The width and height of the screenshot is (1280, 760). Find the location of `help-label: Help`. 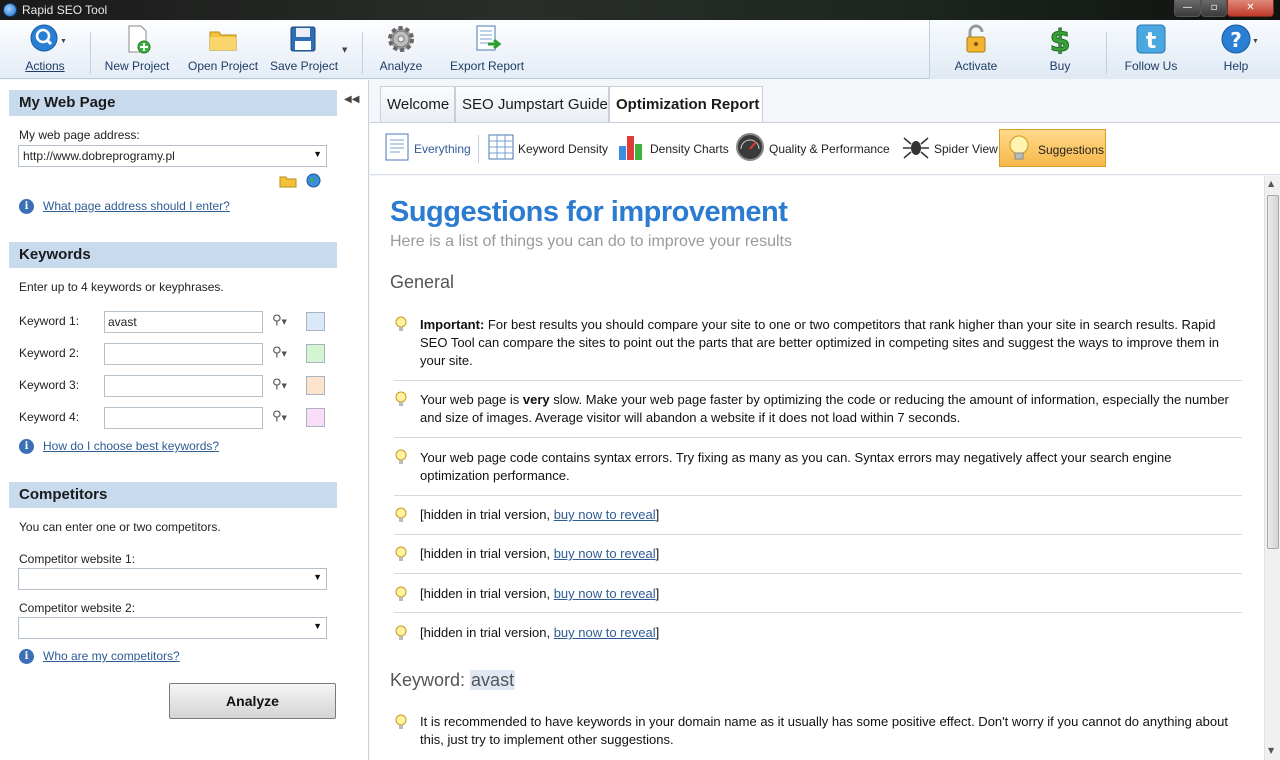

help-label: Help is located at coordinates (1236, 66).